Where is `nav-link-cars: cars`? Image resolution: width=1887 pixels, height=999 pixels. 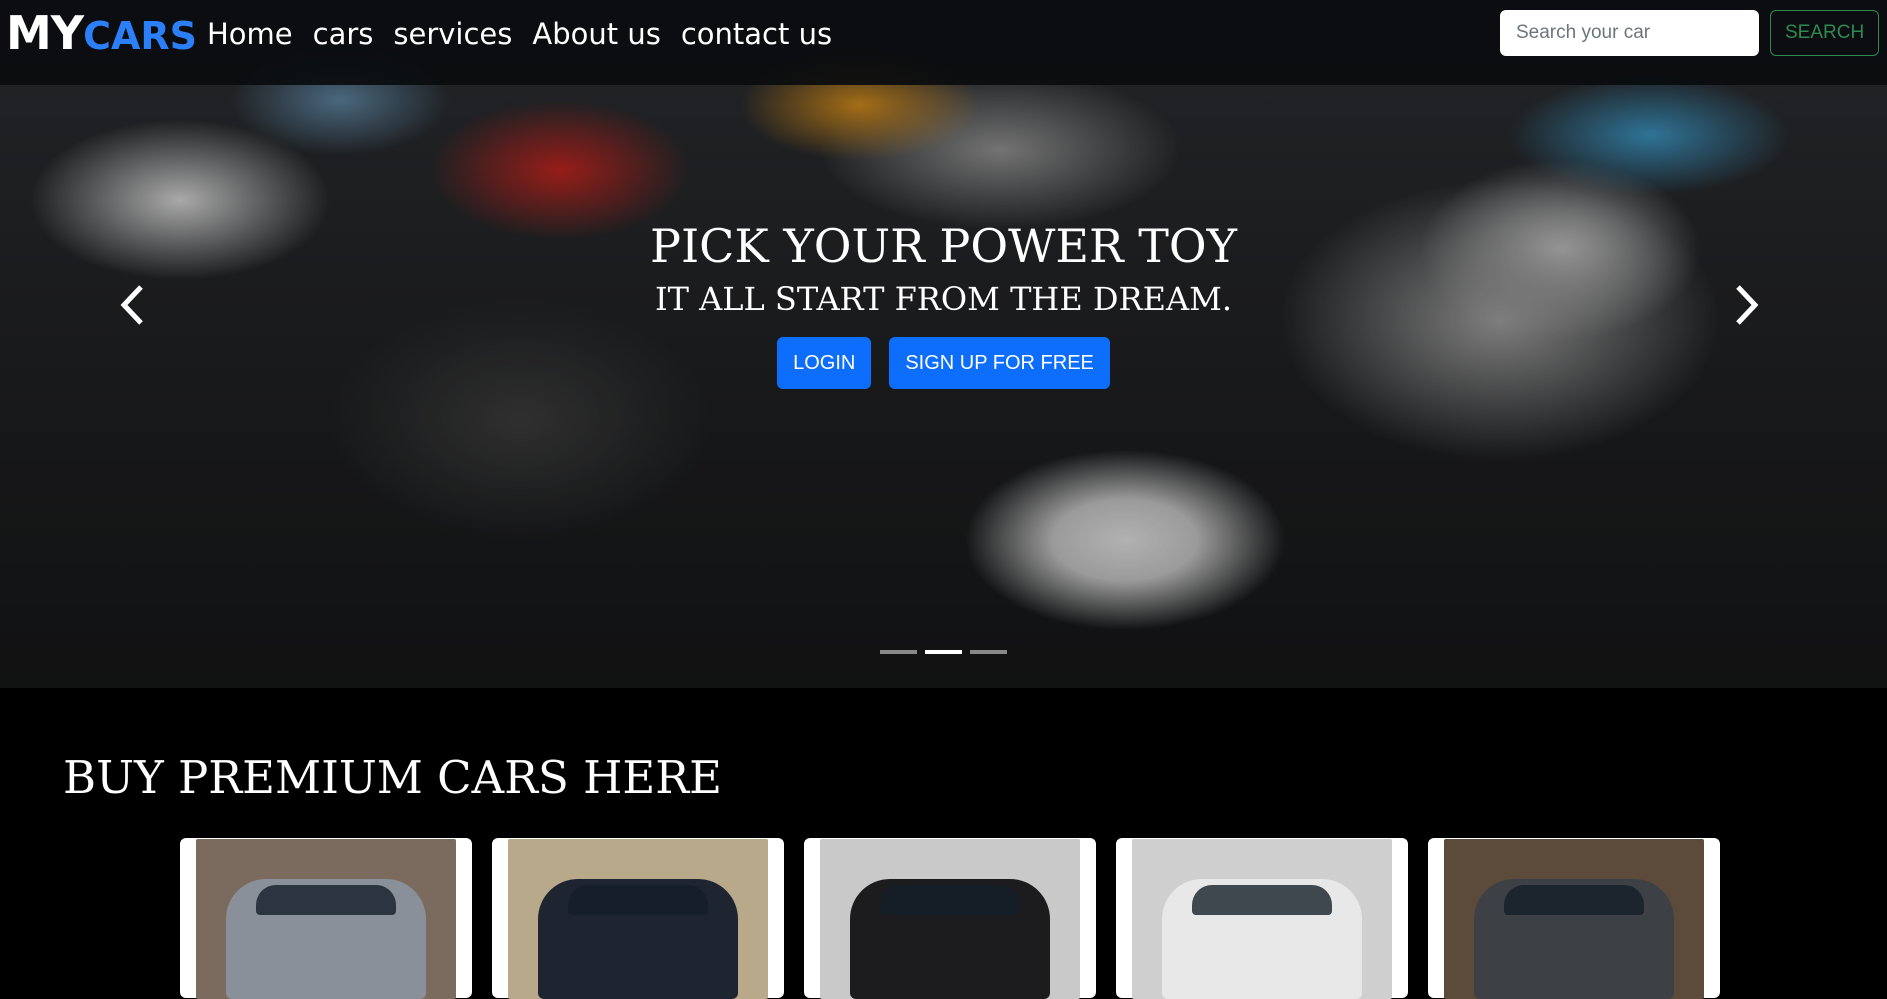 nav-link-cars: cars is located at coordinates (343, 34).